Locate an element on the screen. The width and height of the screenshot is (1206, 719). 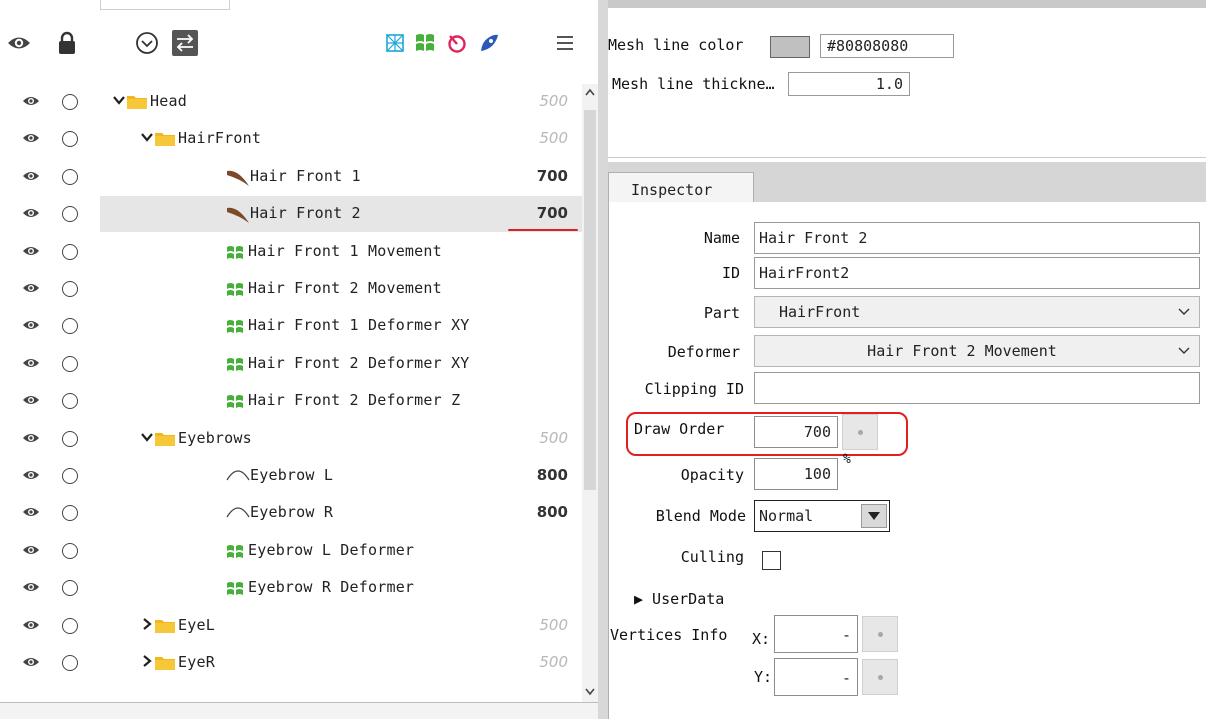
glue-filter-icon is located at coordinates (489, 43).